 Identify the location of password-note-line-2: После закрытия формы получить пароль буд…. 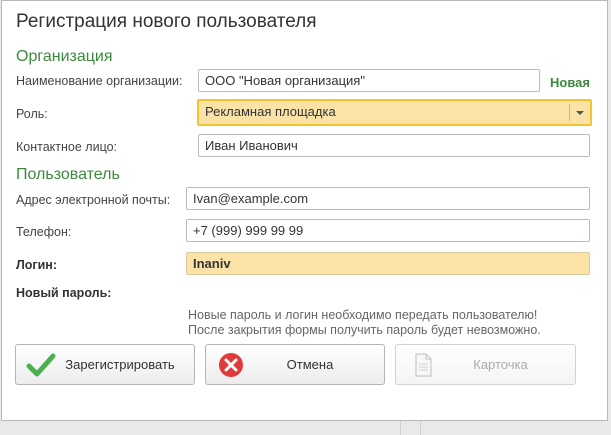
(364, 330).